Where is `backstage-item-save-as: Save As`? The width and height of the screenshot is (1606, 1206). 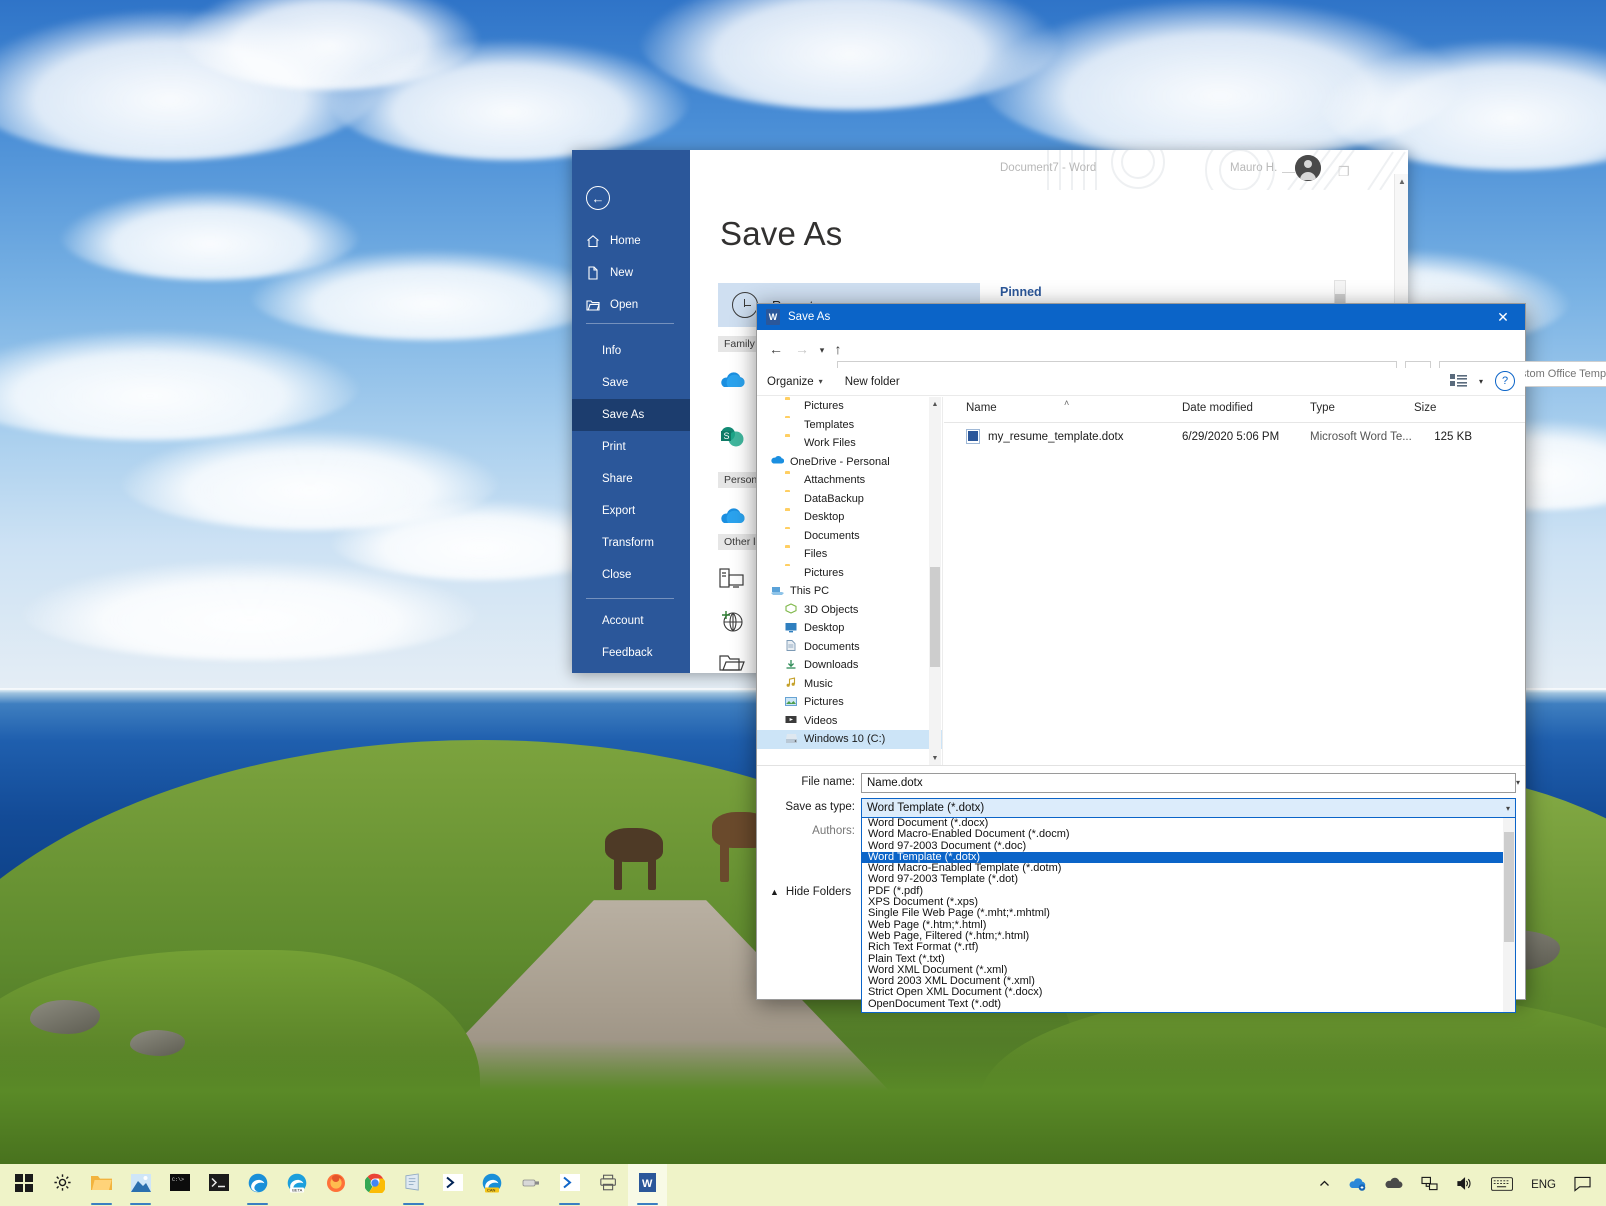
backstage-item-save-as: Save As is located at coordinates (631, 415).